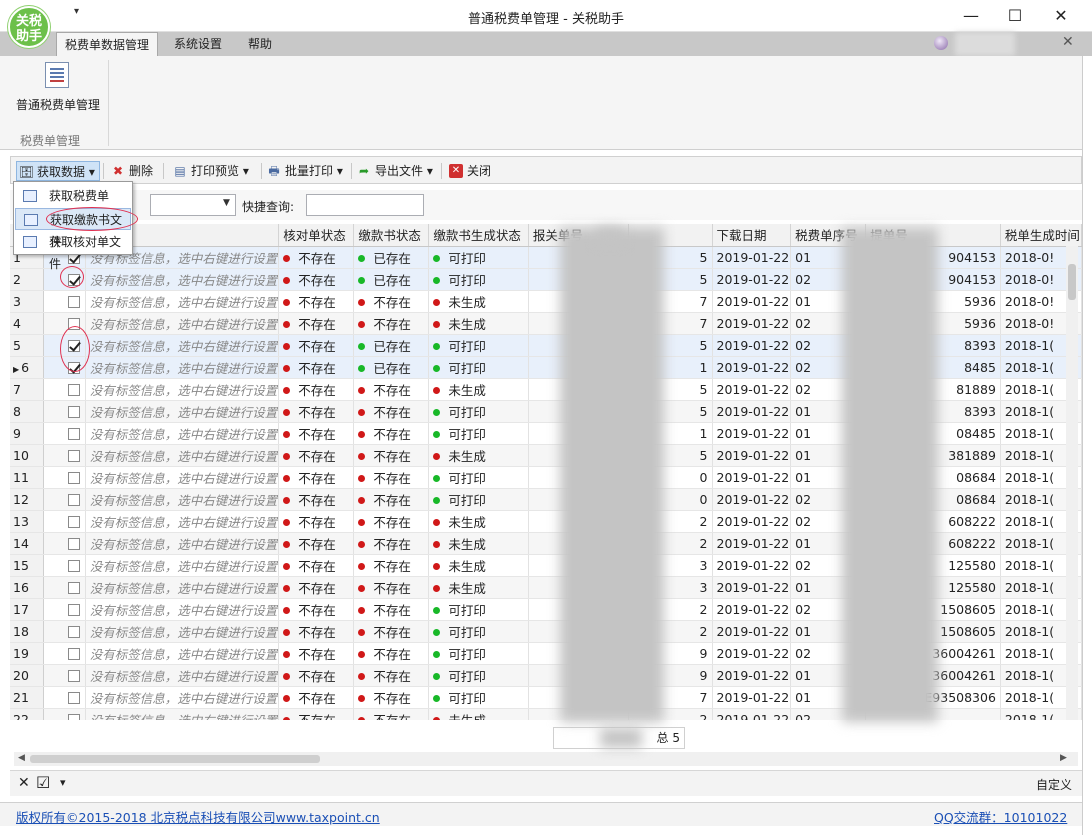 The width and height of the screenshot is (1092, 835). Describe the element at coordinates (391, 235) in the screenshot. I see `column-header-payment-status: 缴款书状态` at that location.